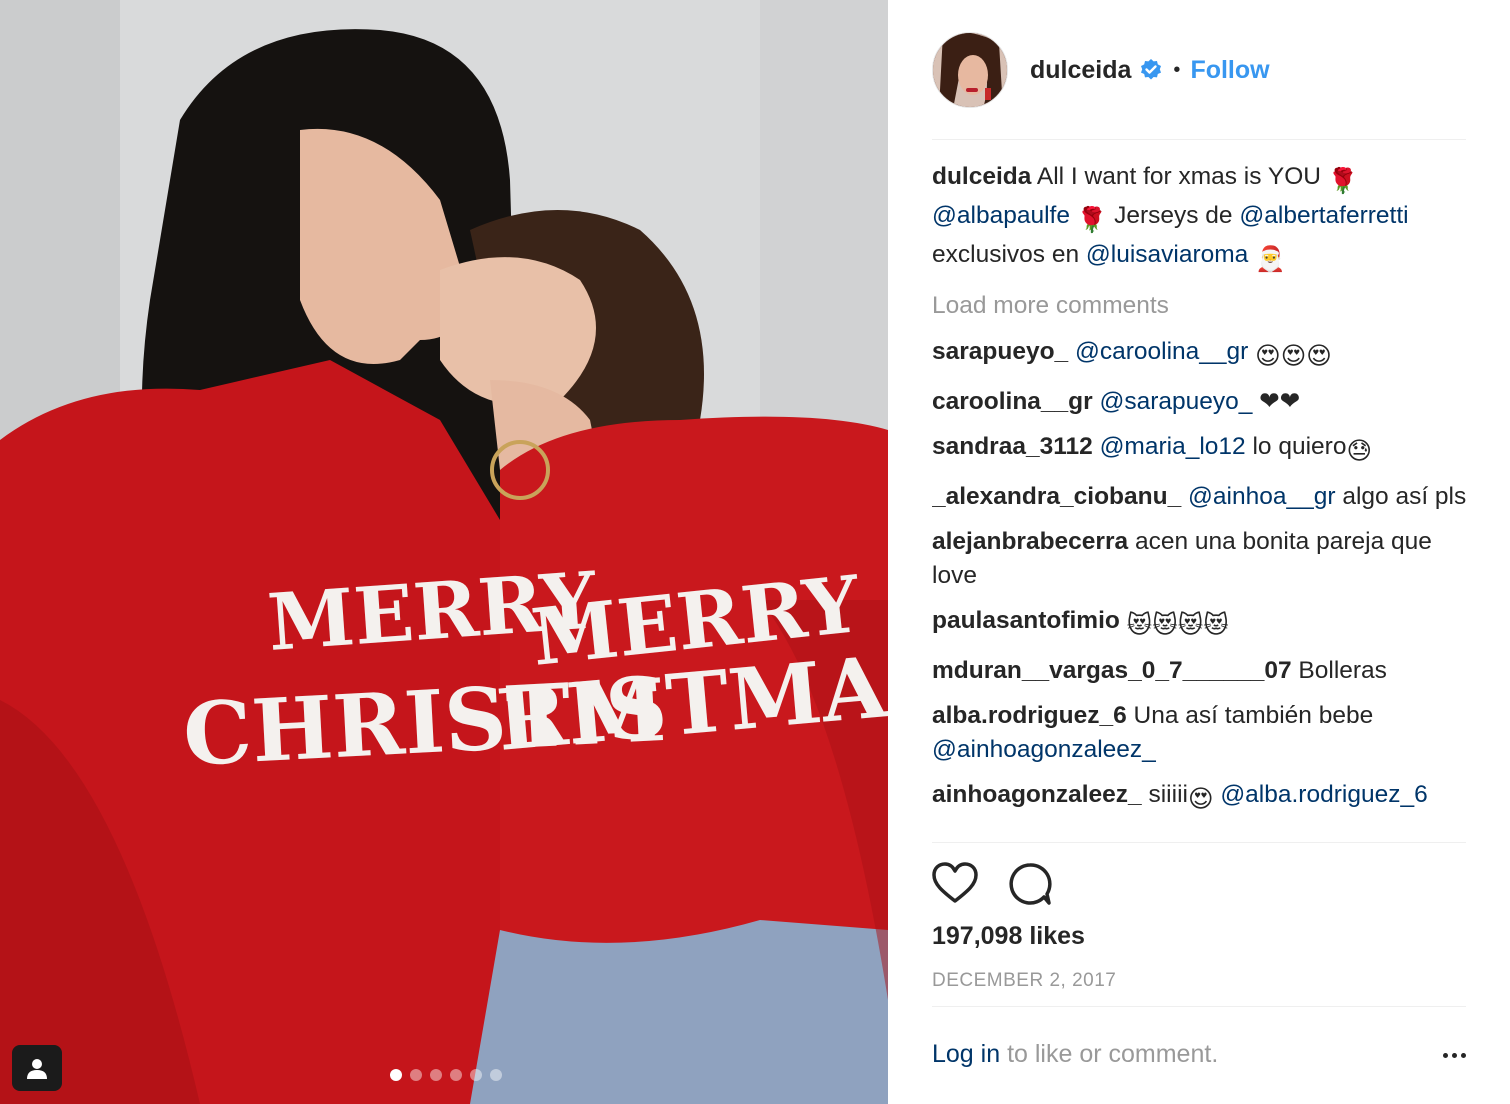  What do you see at coordinates (1323, 215) in the screenshot?
I see `caption-mention-2: @albertaferretti` at bounding box center [1323, 215].